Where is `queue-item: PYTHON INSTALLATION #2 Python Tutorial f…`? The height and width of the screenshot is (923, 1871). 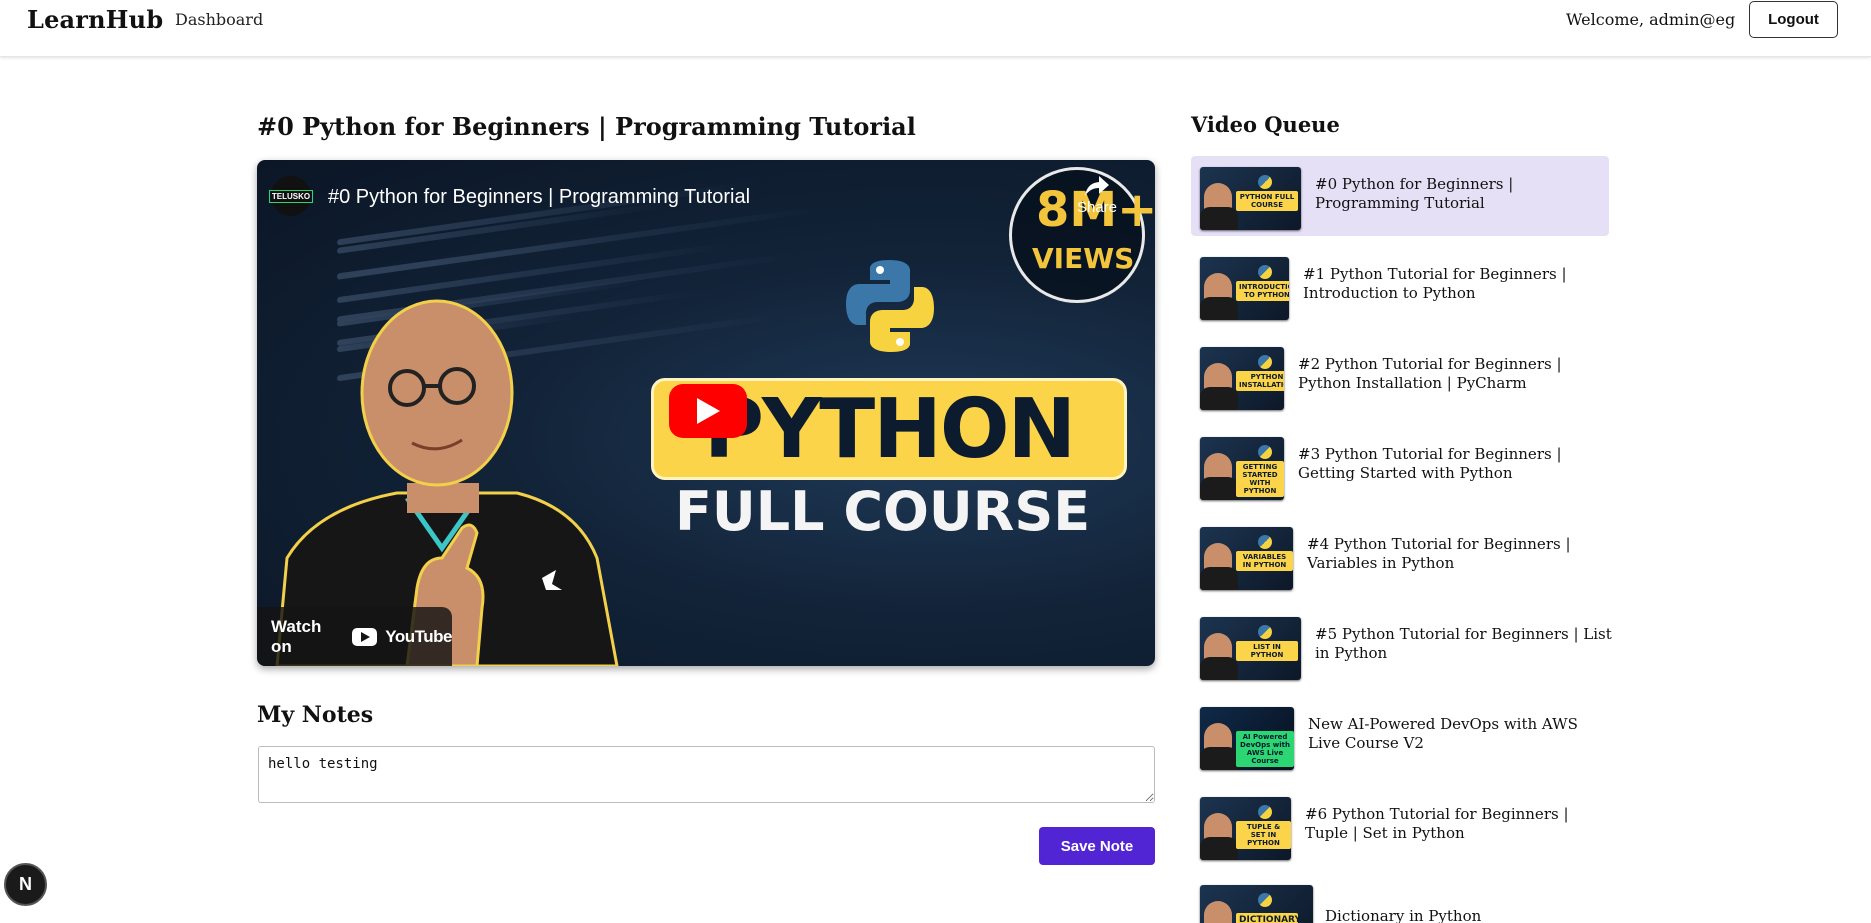 queue-item: PYTHON INSTALLATION #2 Python Tutorial f… is located at coordinates (1400, 376).